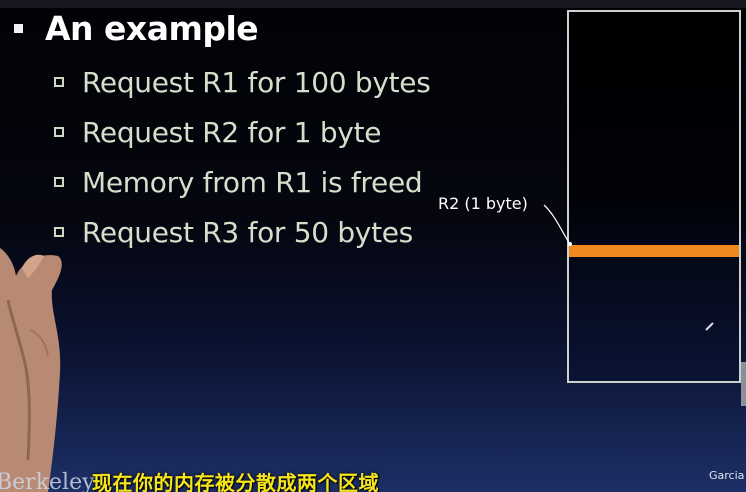 The height and width of the screenshot is (492, 746). I want to click on bullet-item: Request R2 for 1 byte, so click(242, 132).